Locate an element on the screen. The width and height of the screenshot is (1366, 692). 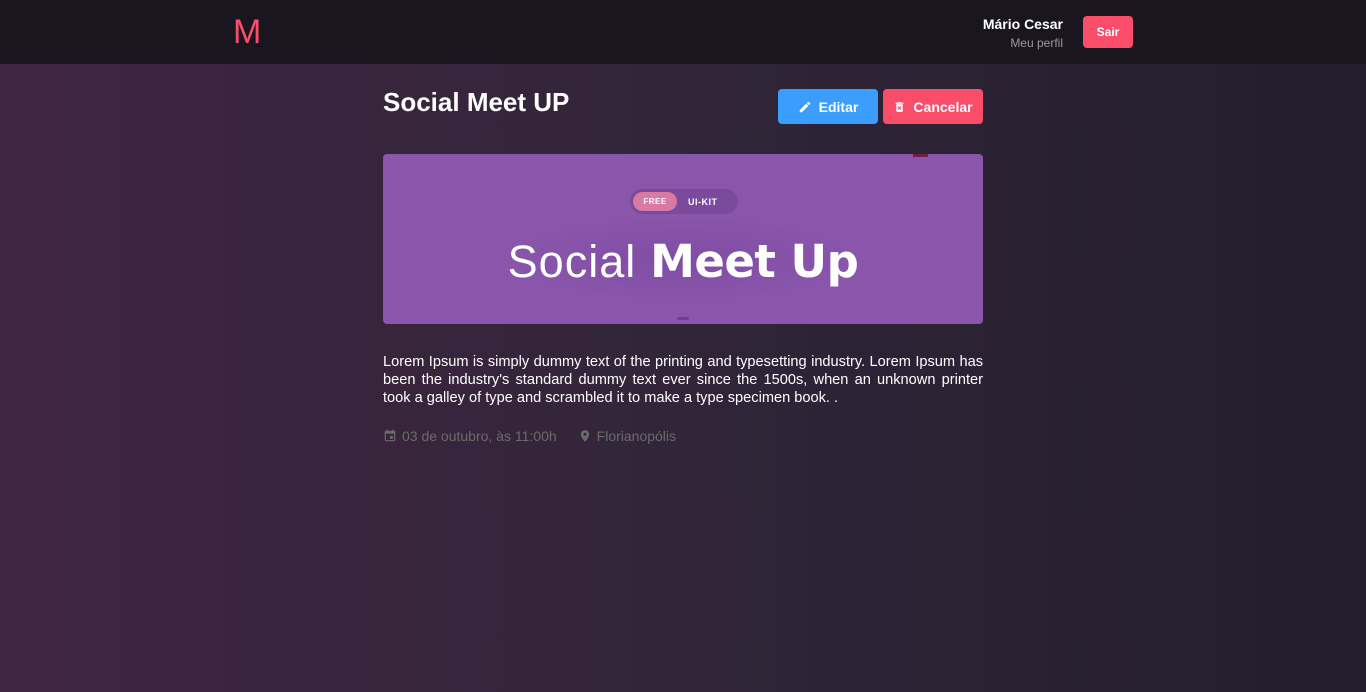
banner-badge-kit: UI-KIT is located at coordinates (703, 201).